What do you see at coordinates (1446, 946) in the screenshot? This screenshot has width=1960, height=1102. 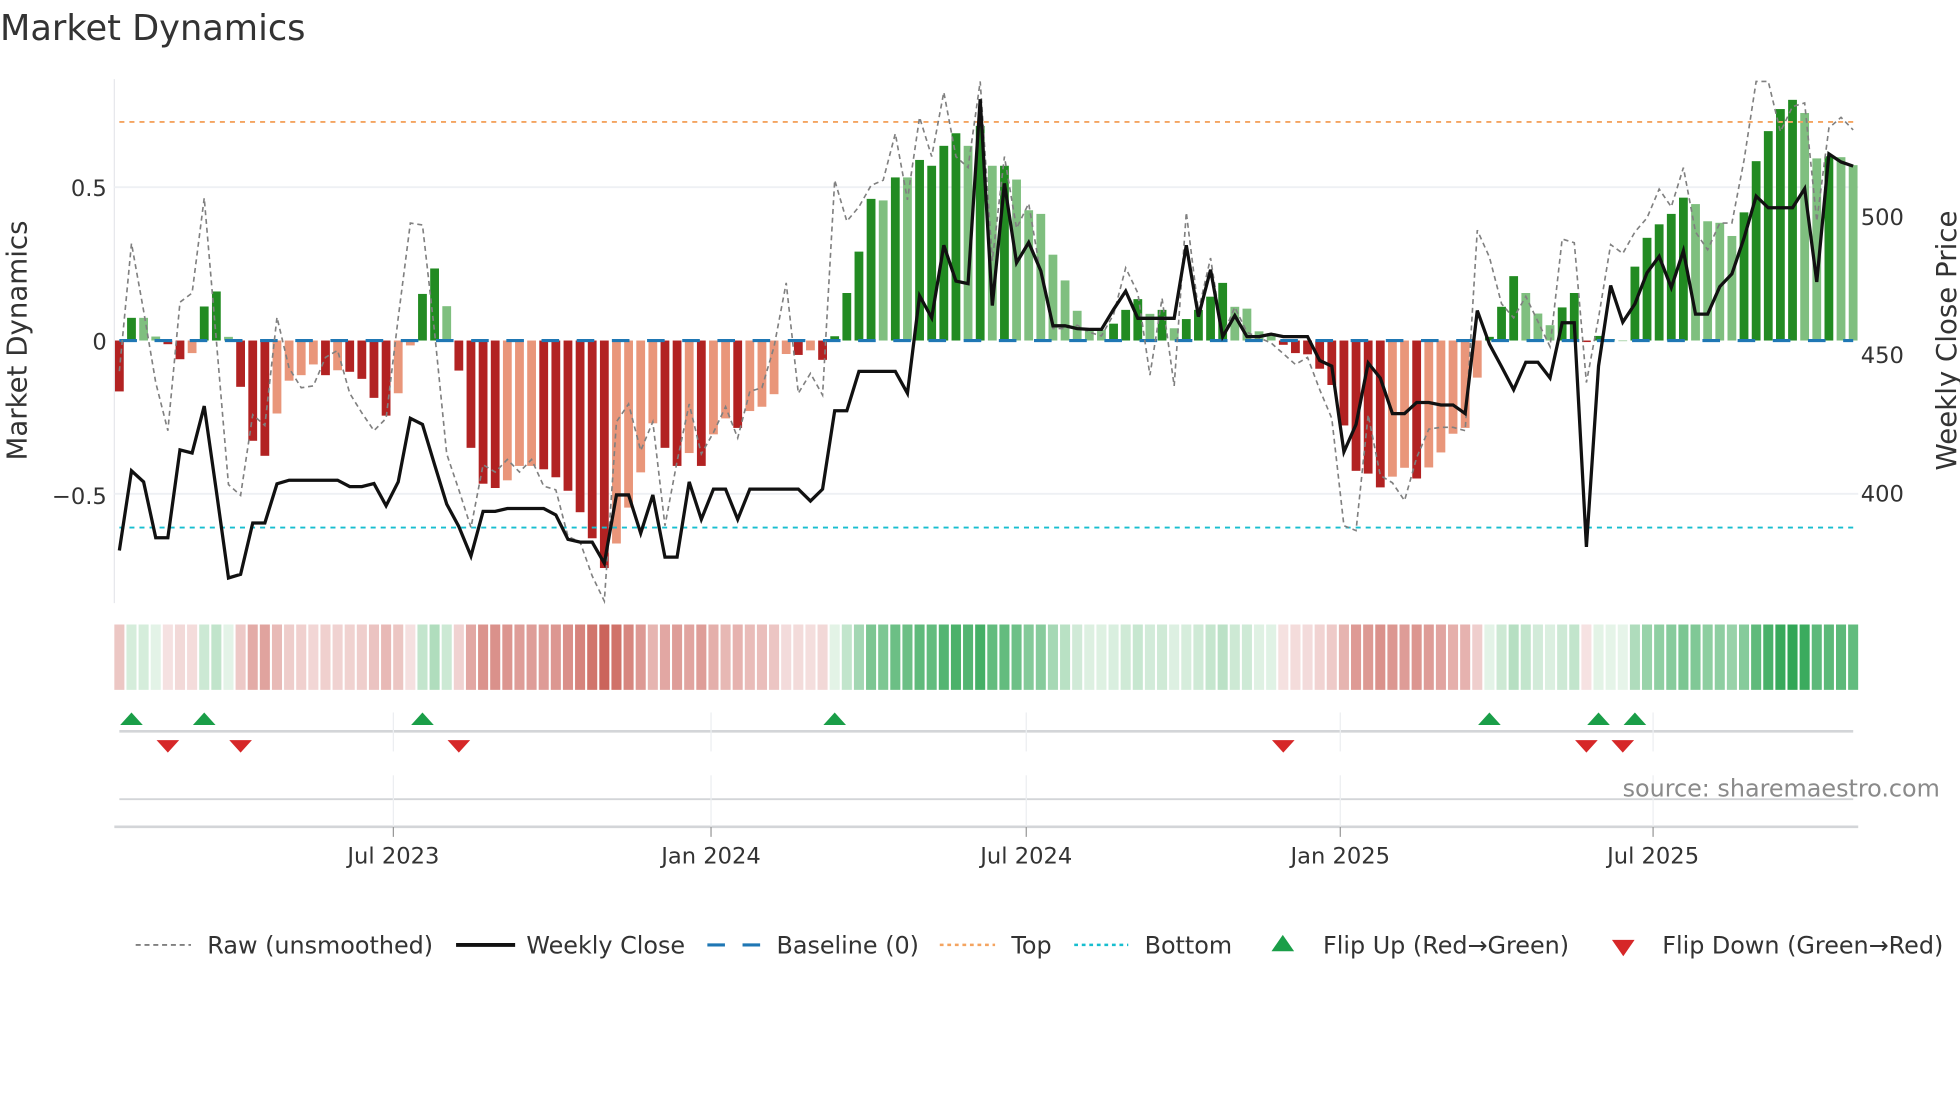 I see `legend-flip-up-label: Flip Up (Red→Green)` at bounding box center [1446, 946].